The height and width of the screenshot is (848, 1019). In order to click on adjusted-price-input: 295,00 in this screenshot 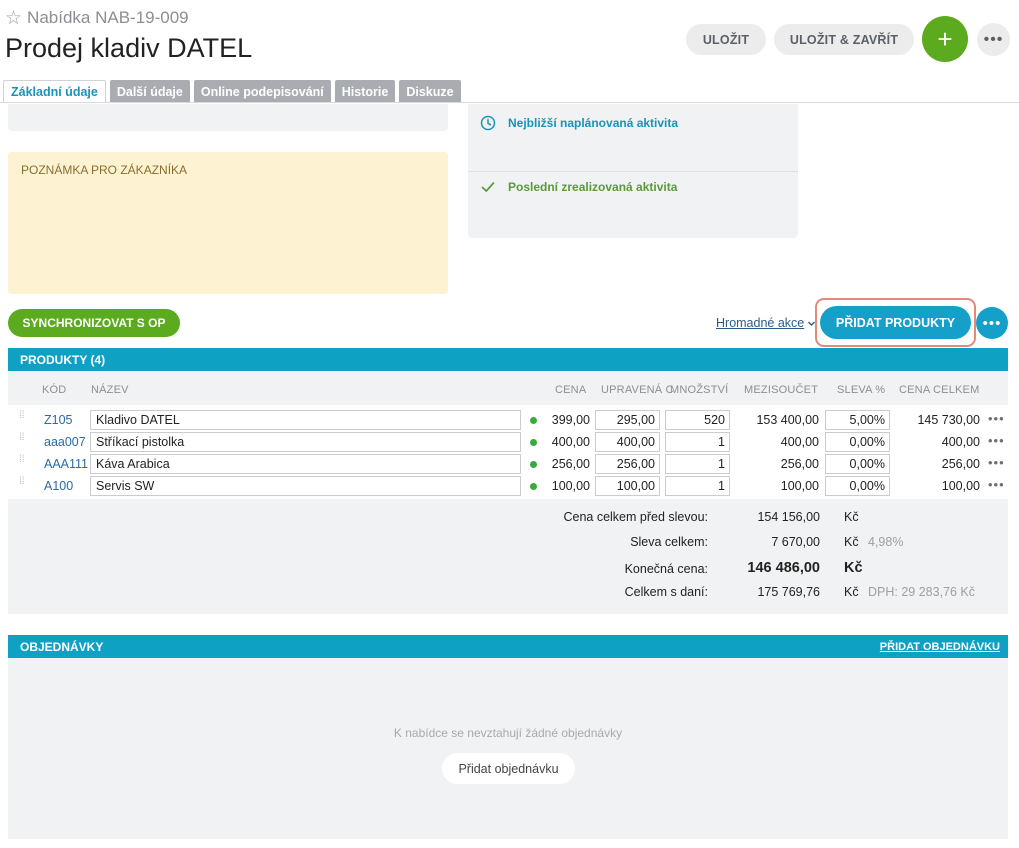, I will do `click(627, 420)`.